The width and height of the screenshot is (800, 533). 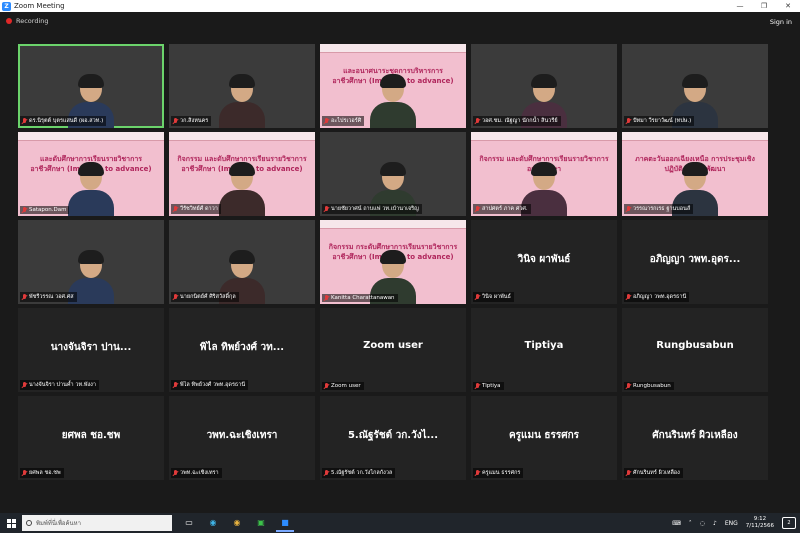 What do you see at coordinates (62, 385) in the screenshot?
I see `participant-name-label: นางจันจิรา ปานค้ำ วท.พังงา` at bounding box center [62, 385].